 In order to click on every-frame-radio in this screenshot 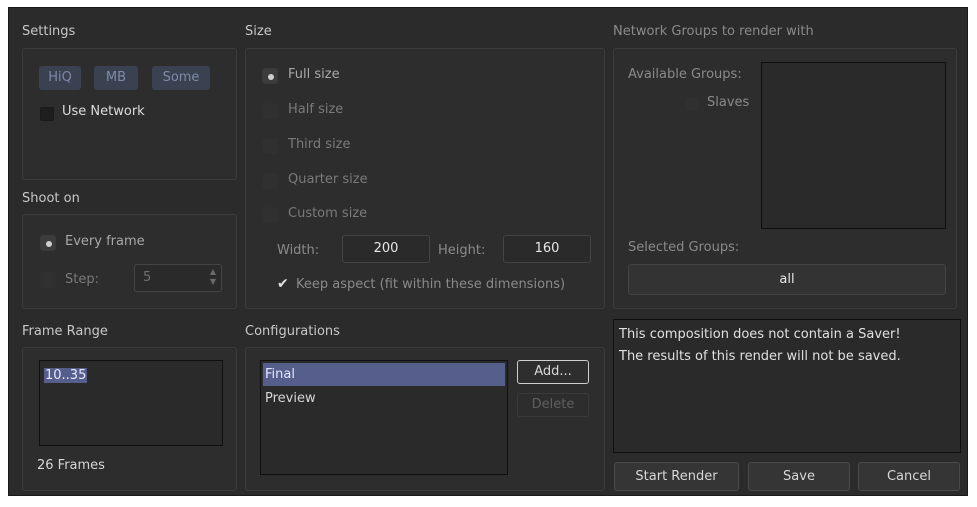, I will do `click(48, 243)`.